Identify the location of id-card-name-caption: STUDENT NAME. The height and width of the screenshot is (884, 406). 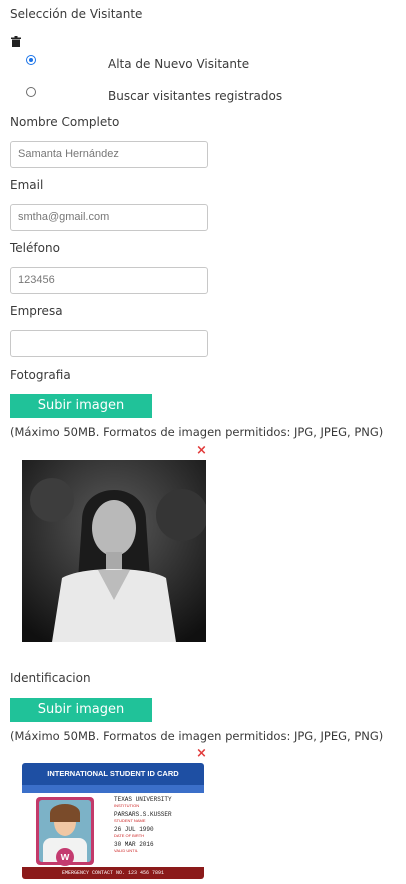
(130, 820).